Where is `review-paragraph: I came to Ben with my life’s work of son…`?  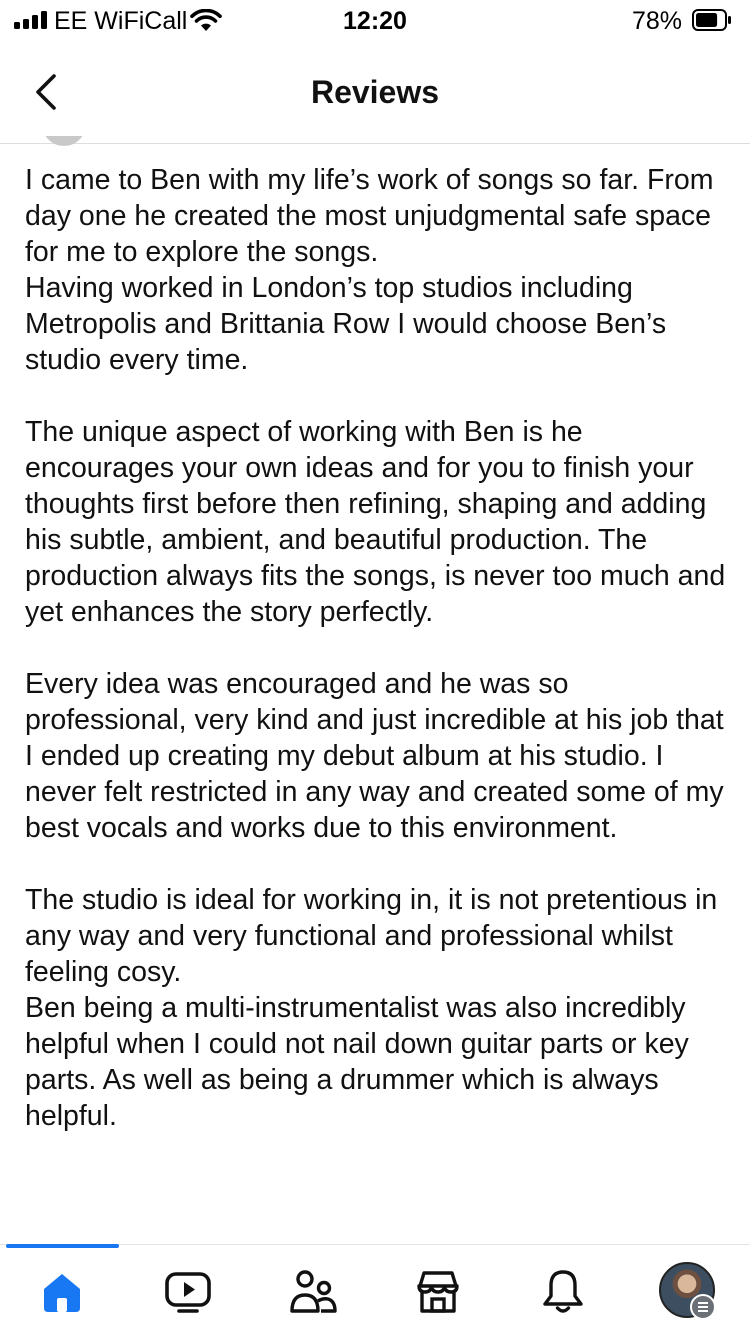 review-paragraph: I came to Ben with my life’s work of son… is located at coordinates (369, 270).